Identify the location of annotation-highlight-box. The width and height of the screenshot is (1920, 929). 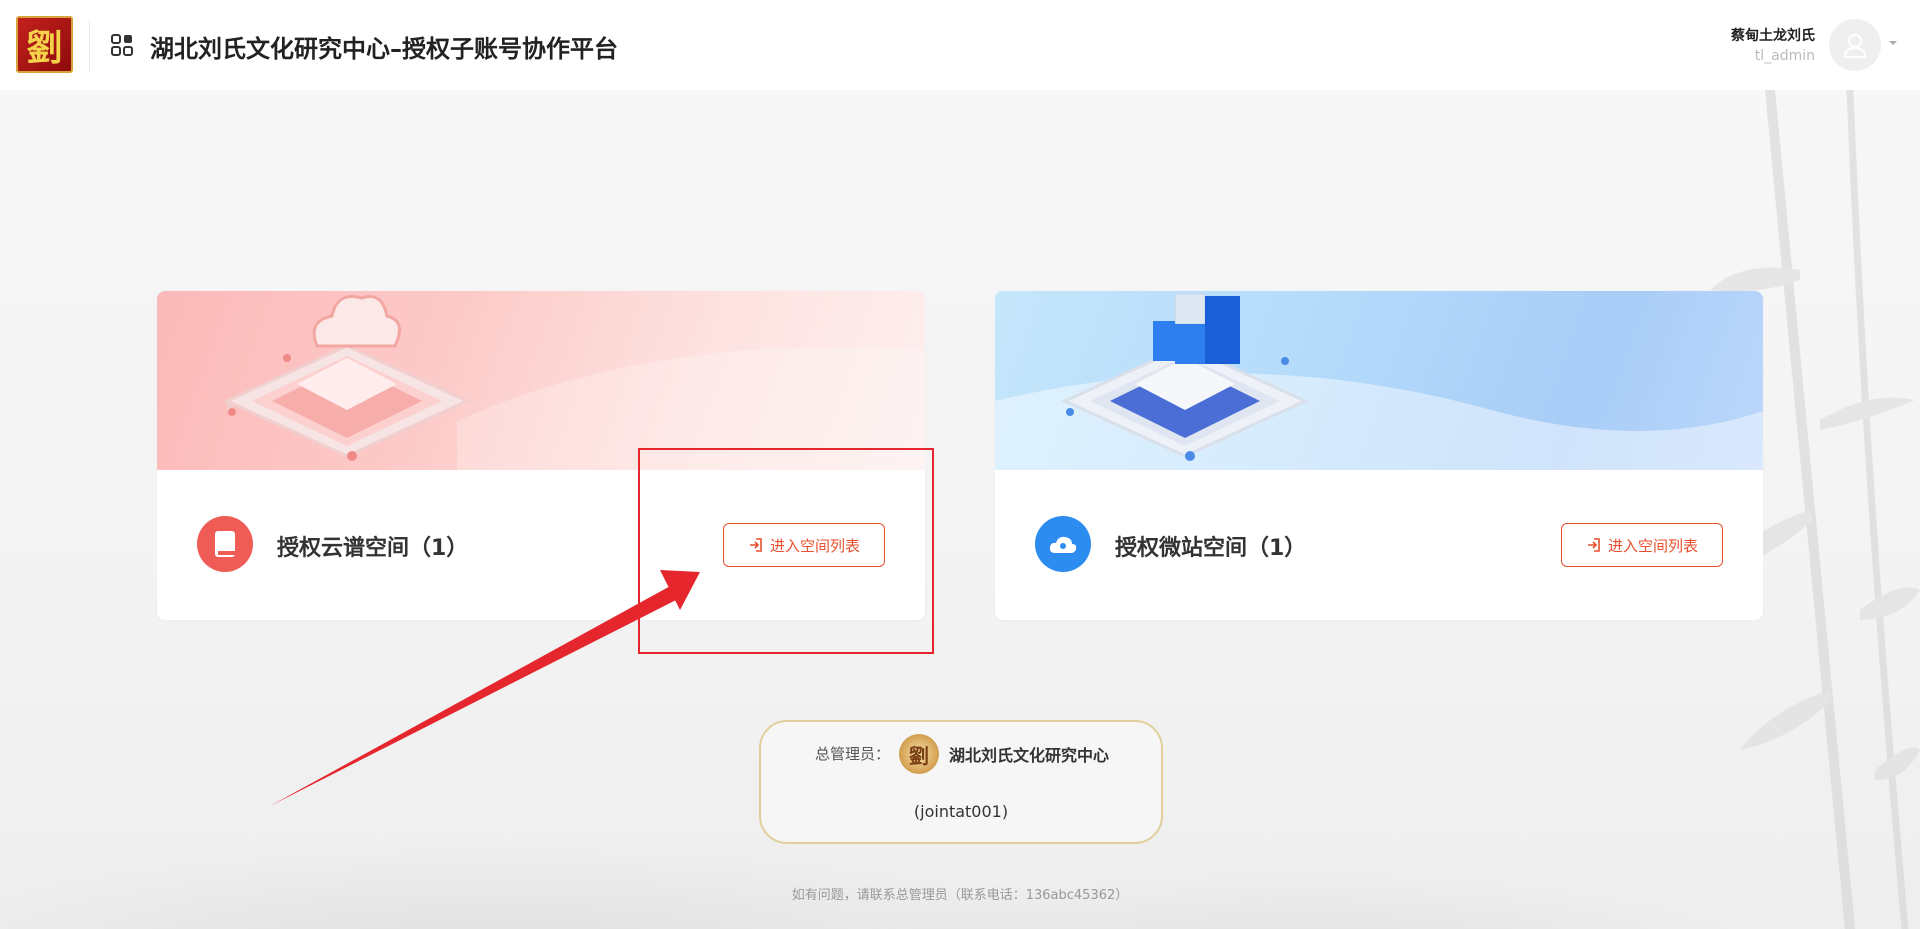
(786, 551).